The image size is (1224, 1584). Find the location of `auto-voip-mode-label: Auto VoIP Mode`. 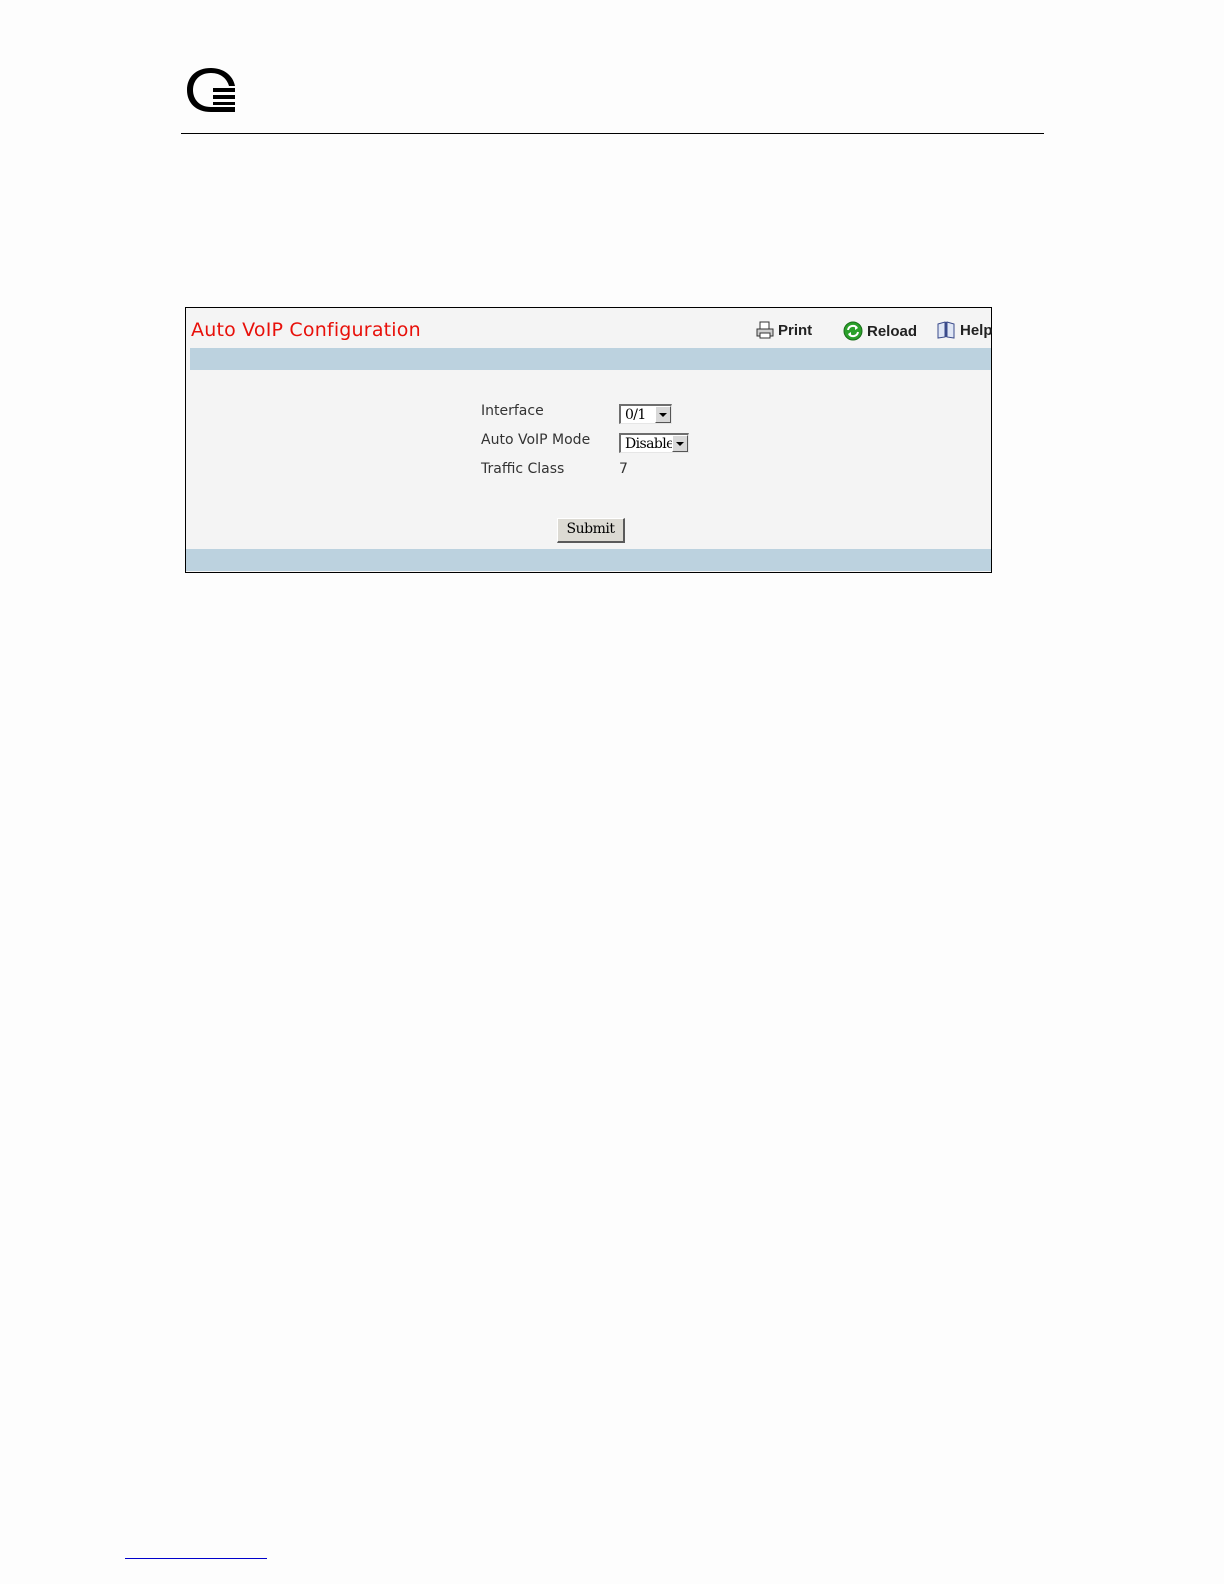

auto-voip-mode-label: Auto VoIP Mode is located at coordinates (536, 440).